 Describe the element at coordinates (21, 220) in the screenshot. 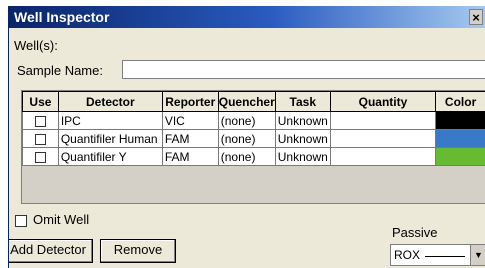

I see `omit-well-check-box` at that location.